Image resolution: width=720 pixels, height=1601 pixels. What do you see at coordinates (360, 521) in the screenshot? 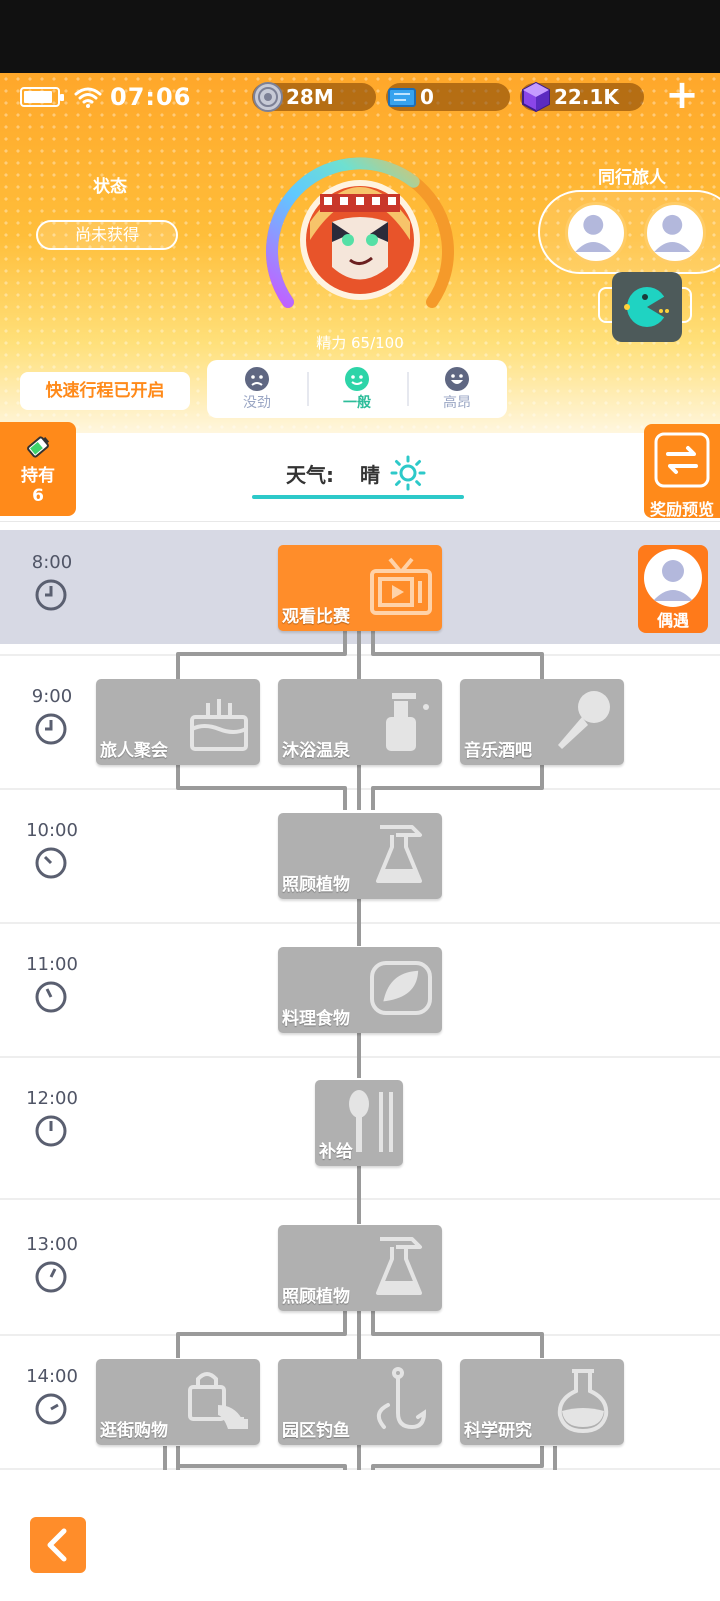
I see `schedule-top-divider` at bounding box center [360, 521].